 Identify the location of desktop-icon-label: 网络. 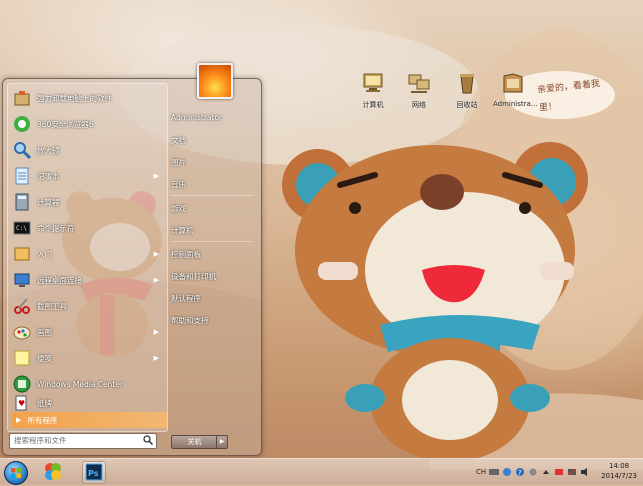
(419, 105).